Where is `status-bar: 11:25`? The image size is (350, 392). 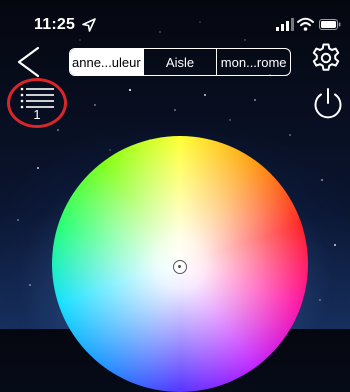
status-bar: 11:25 is located at coordinates (175, 22).